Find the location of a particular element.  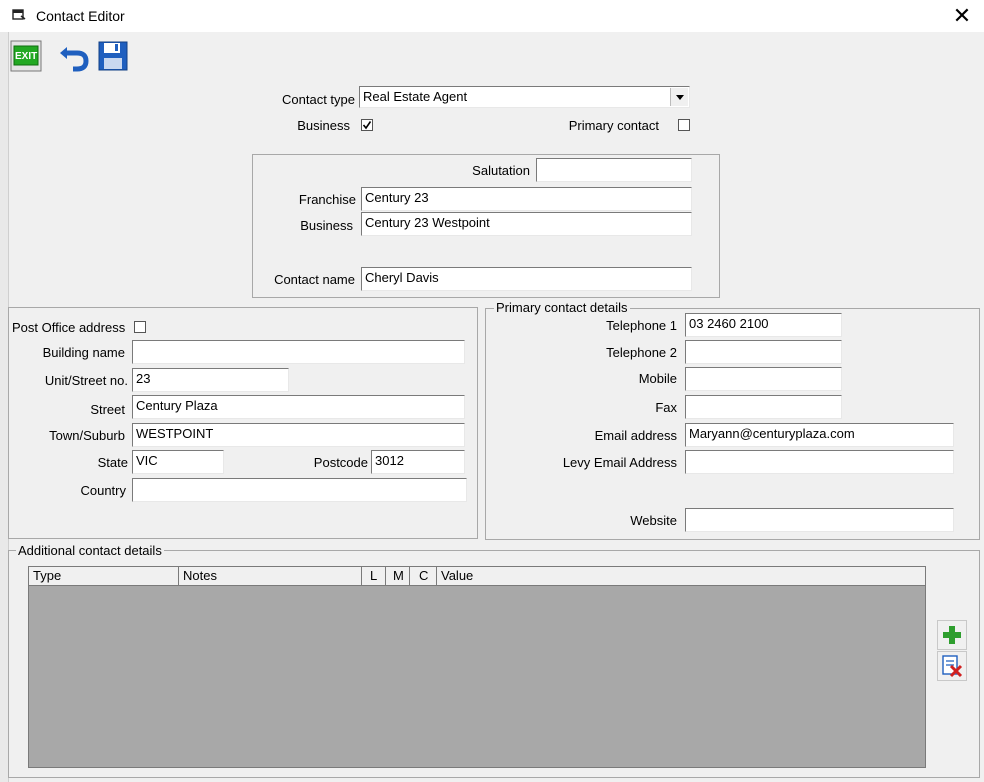

state-input: VIC is located at coordinates (178, 462).